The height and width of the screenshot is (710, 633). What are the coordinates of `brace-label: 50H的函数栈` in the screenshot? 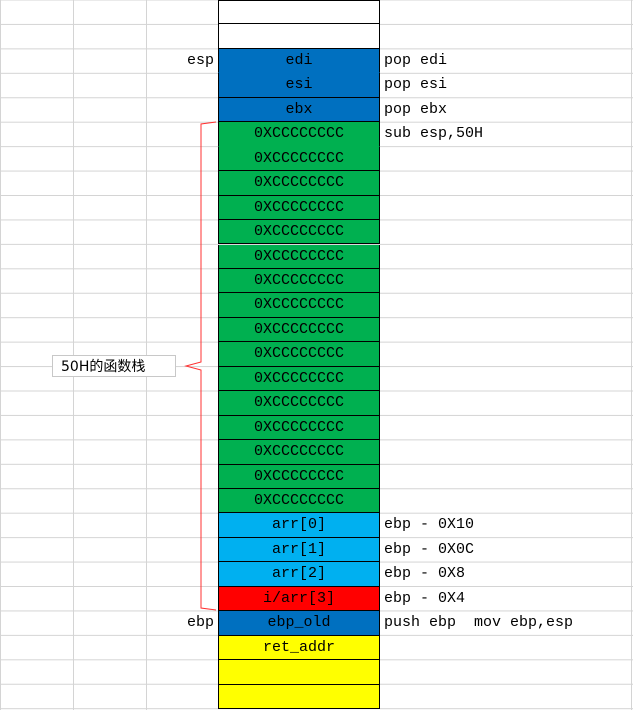 It's located at (114, 366).